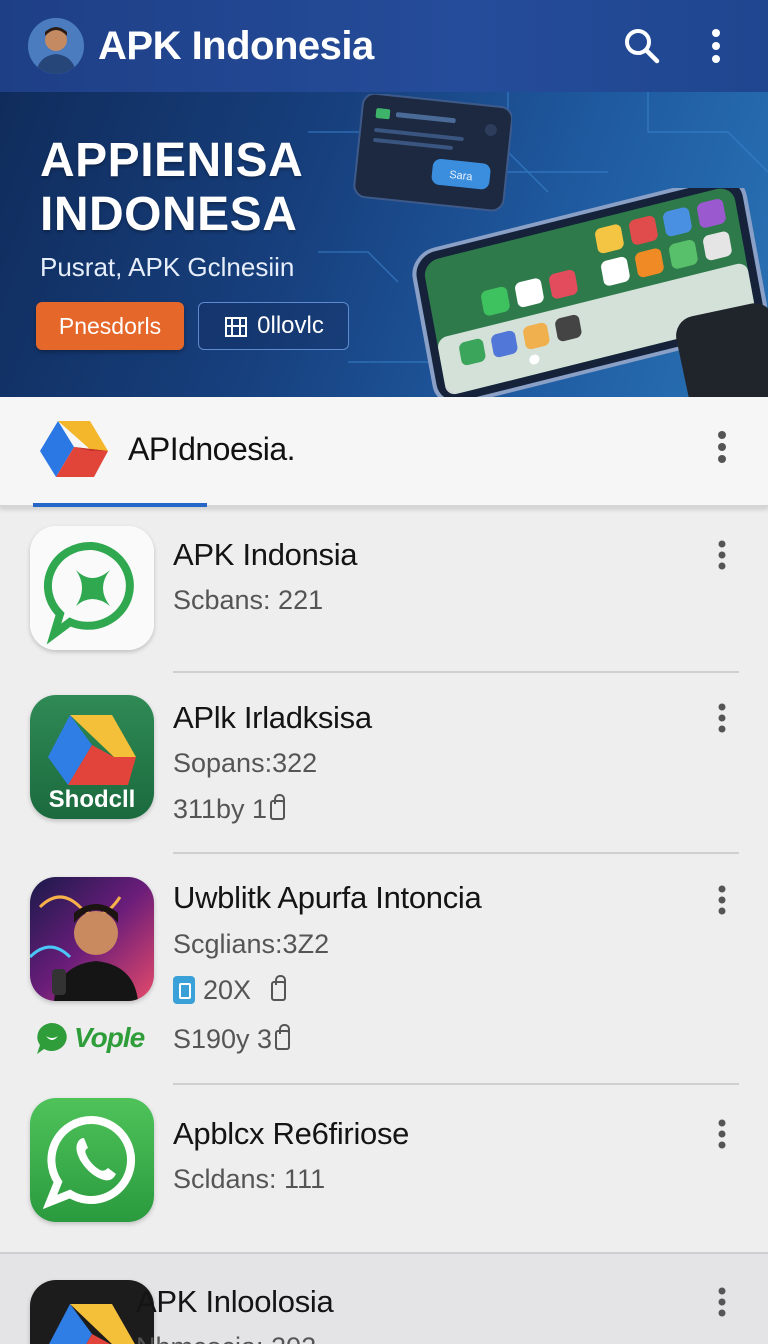  Describe the element at coordinates (236, 327) in the screenshot. I see `building-icon` at that location.